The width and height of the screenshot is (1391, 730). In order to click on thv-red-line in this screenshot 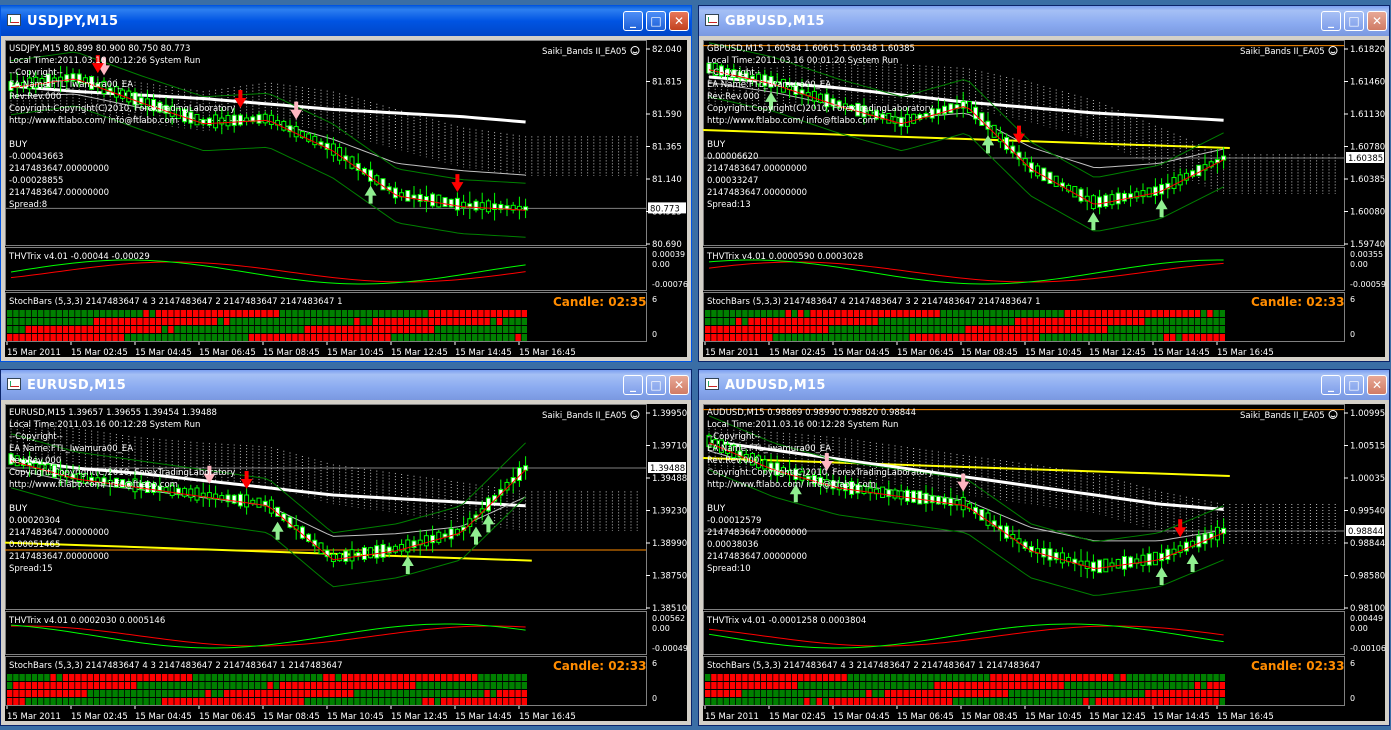, I will do `click(268, 636)`.